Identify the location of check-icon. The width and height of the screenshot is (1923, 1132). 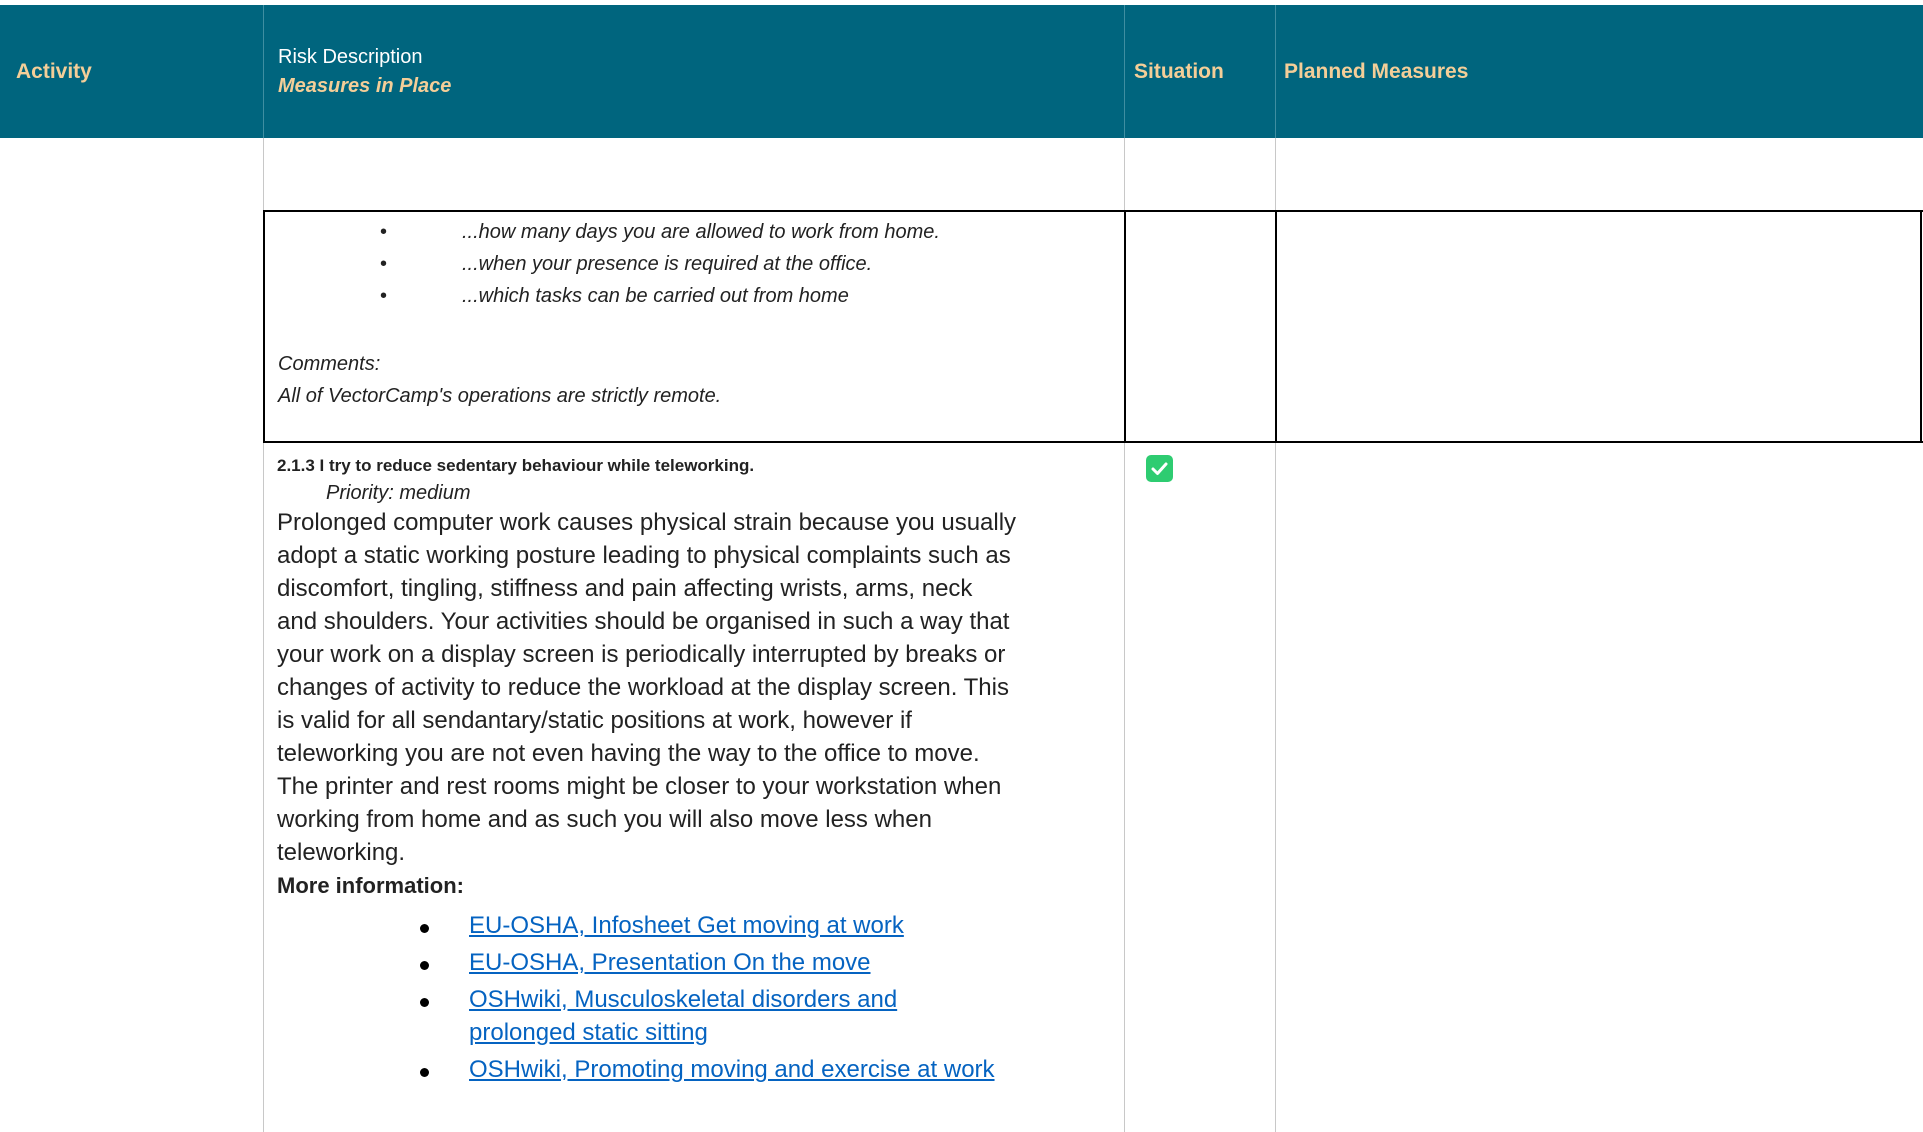
(1159, 468).